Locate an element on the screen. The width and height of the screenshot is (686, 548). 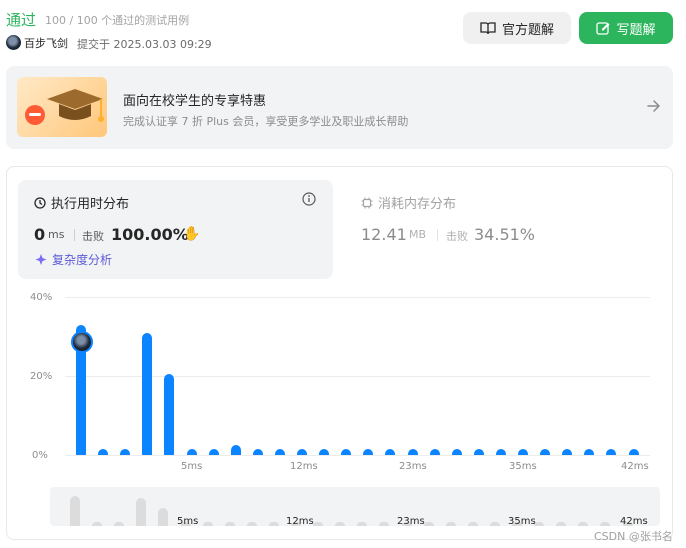
runtime-title: 执行用时分布 is located at coordinates (81, 202).